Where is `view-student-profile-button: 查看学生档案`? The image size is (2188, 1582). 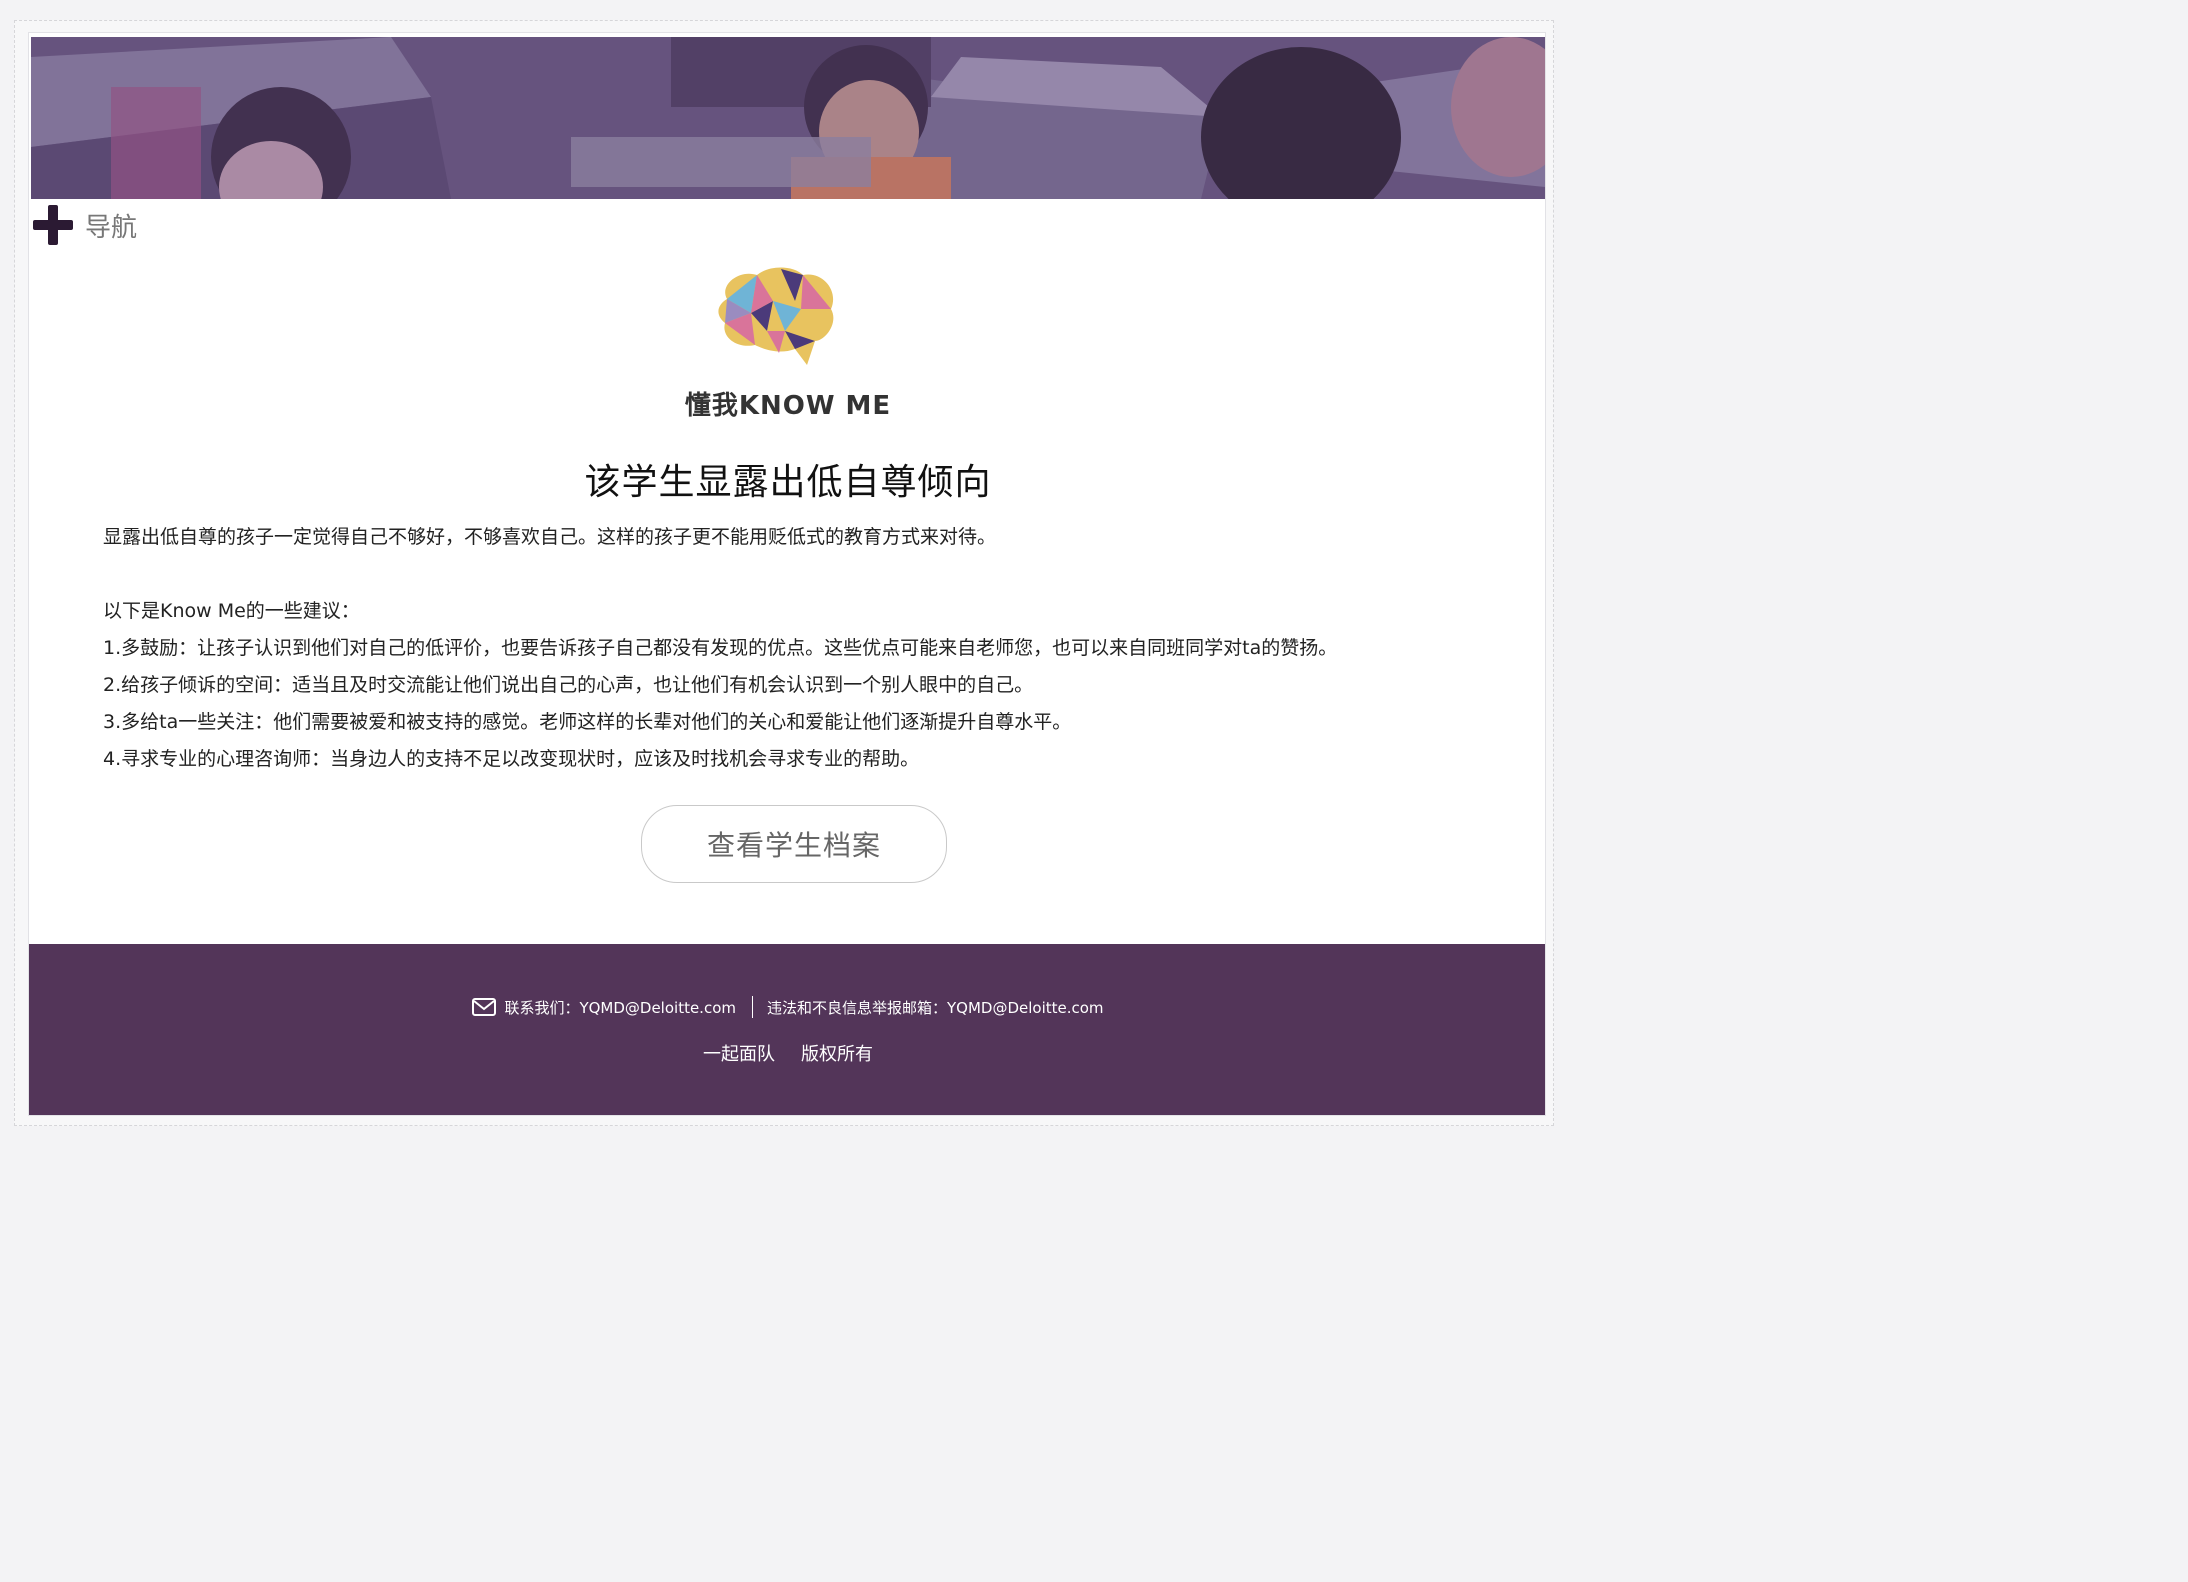
view-student-profile-button: 查看学生档案 is located at coordinates (794, 844).